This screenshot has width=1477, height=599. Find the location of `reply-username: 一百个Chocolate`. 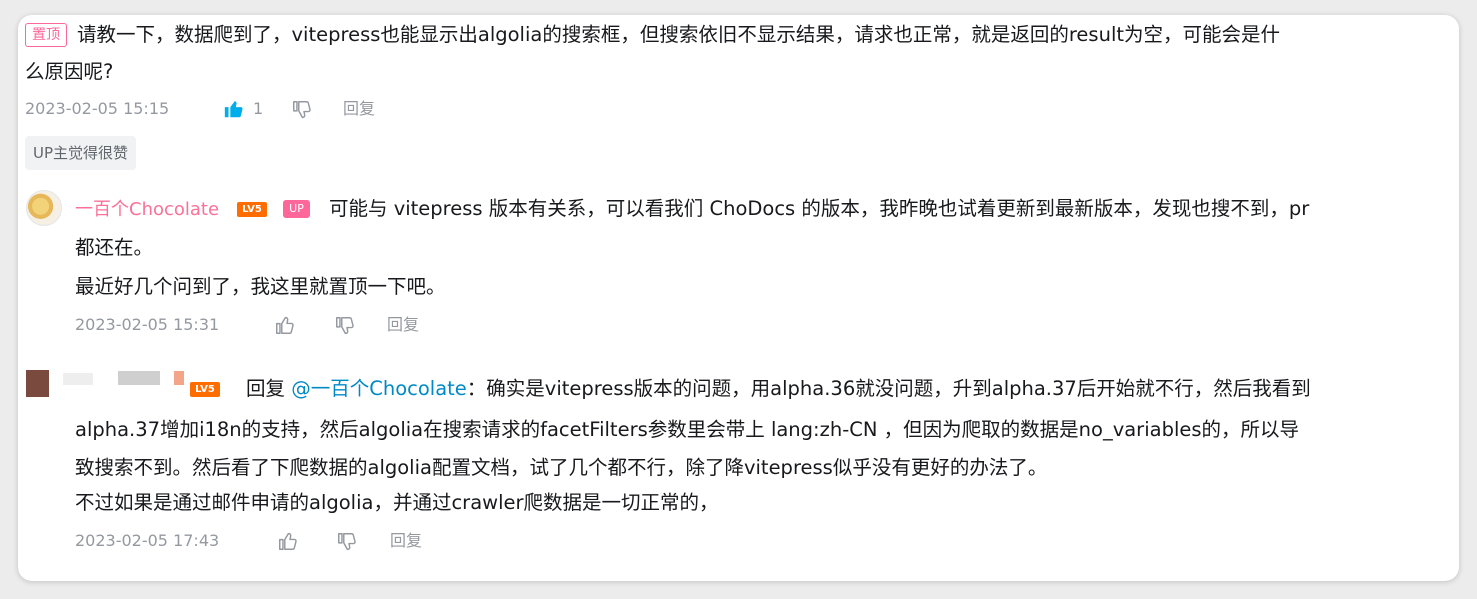

reply-username: 一百个Chocolate is located at coordinates (147, 210).